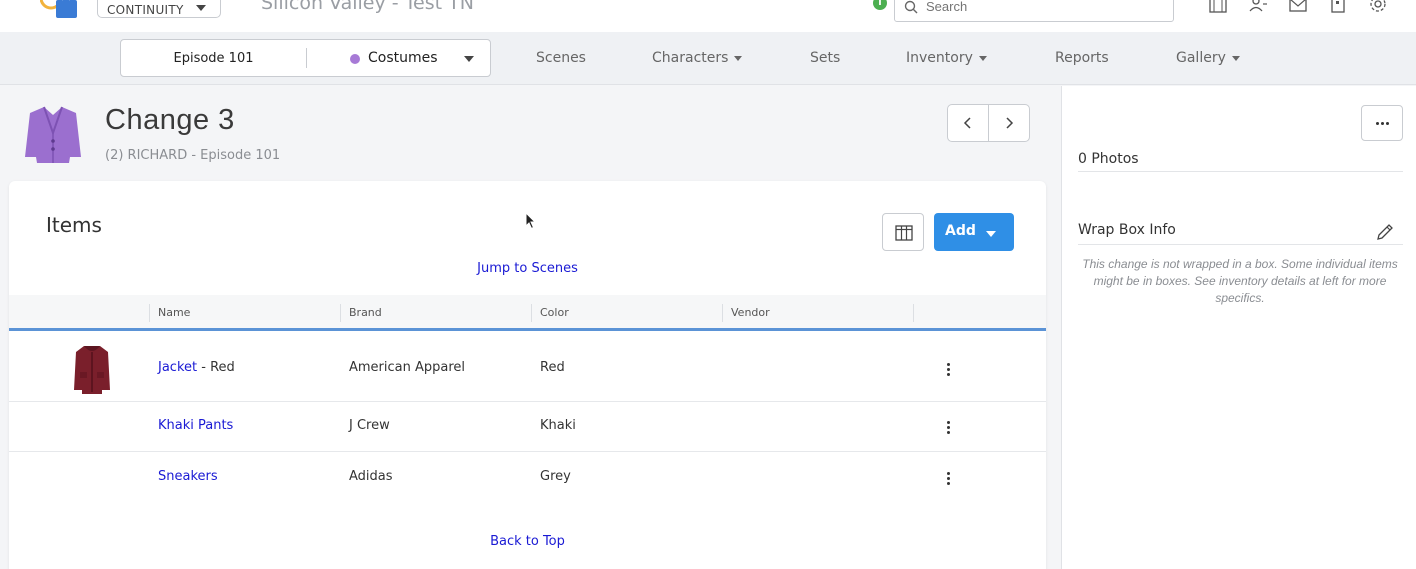 This screenshot has width=1416, height=569. Describe the element at coordinates (213, 58) in the screenshot. I see `episode-selector: Episode 101` at that location.